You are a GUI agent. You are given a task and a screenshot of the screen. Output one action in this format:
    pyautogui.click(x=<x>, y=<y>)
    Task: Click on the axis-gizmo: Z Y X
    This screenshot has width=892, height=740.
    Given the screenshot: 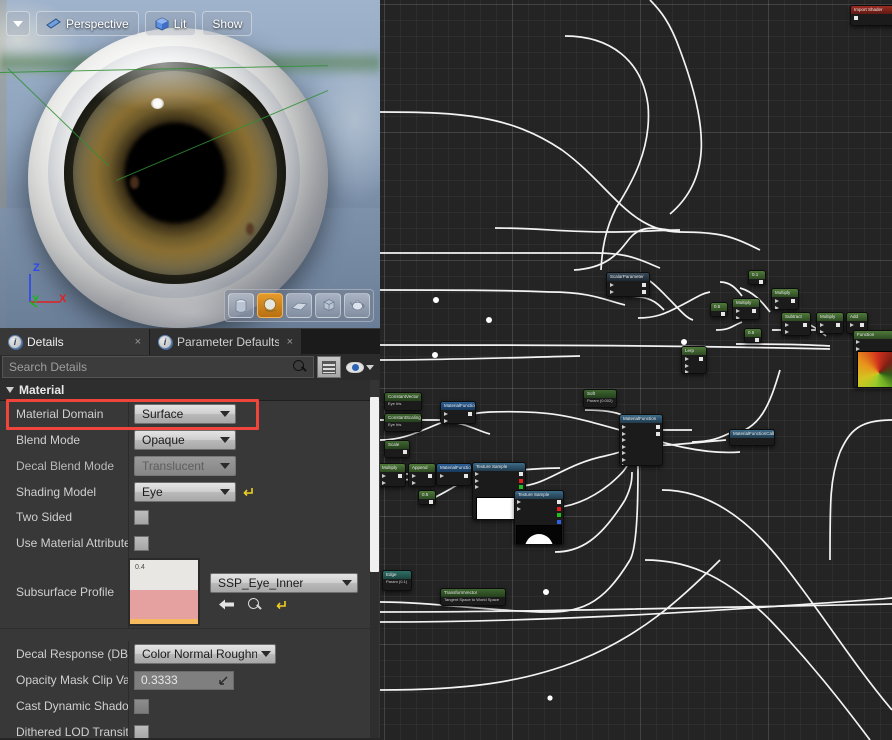 What is the action you would take?
    pyautogui.click(x=46, y=287)
    